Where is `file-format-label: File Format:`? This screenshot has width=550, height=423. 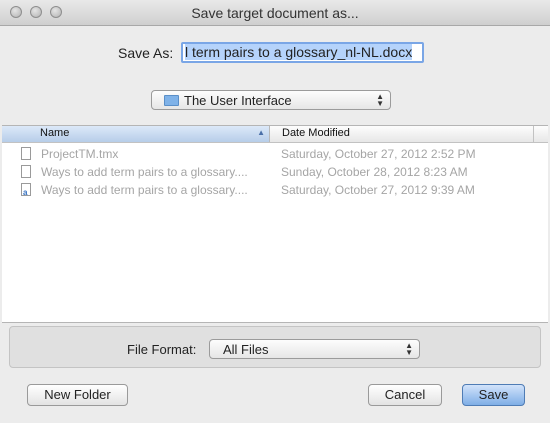
file-format-label: File Format: is located at coordinates (162, 349).